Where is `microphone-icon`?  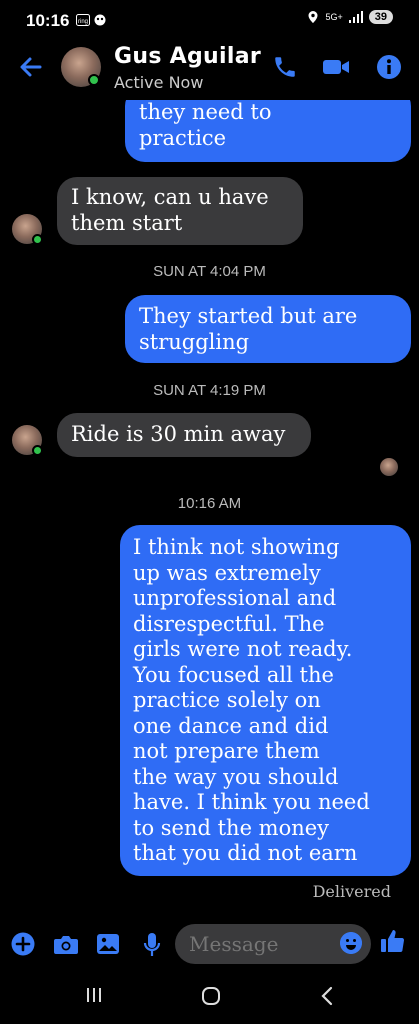
microphone-icon is located at coordinates (152, 945).